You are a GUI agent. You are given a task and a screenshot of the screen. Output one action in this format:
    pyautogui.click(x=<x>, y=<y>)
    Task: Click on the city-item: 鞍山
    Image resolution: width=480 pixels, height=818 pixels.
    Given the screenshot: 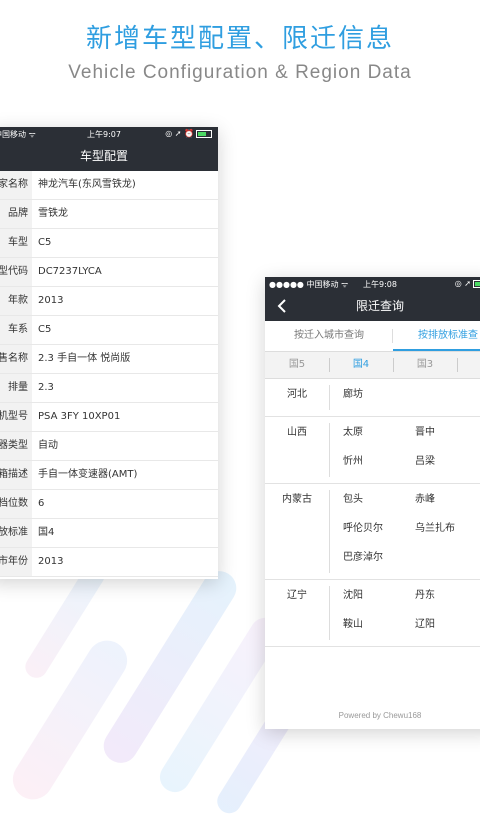 What is the action you would take?
    pyautogui.click(x=353, y=625)
    